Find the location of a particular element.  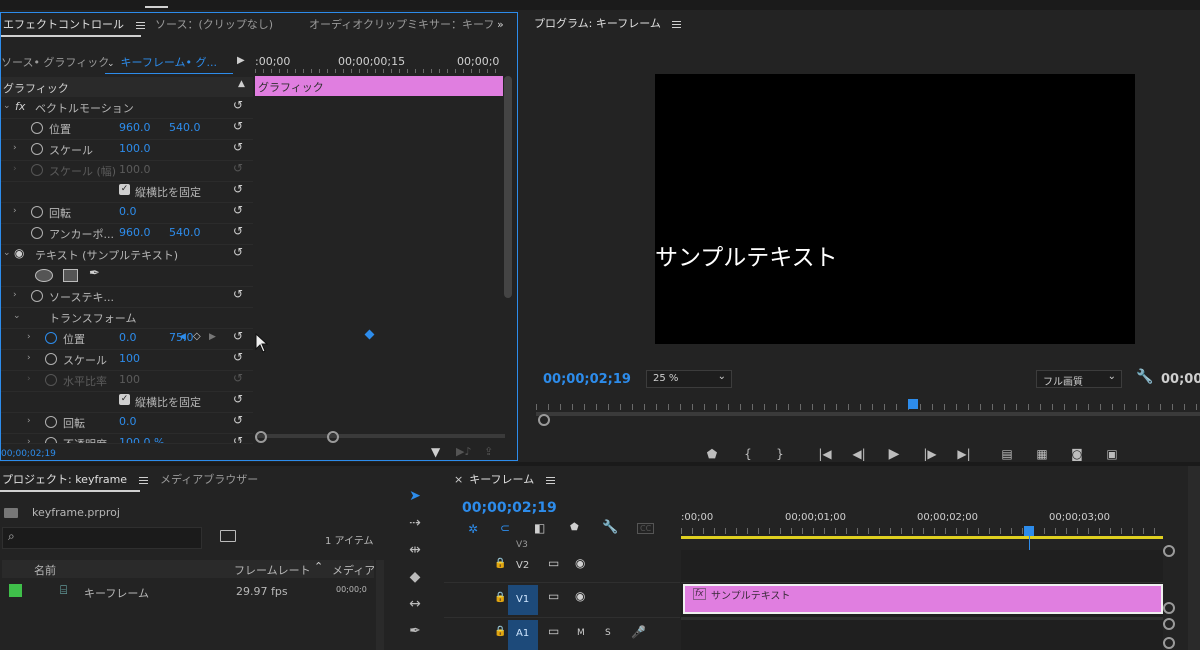

project-scrollbar is located at coordinates (380, 605).